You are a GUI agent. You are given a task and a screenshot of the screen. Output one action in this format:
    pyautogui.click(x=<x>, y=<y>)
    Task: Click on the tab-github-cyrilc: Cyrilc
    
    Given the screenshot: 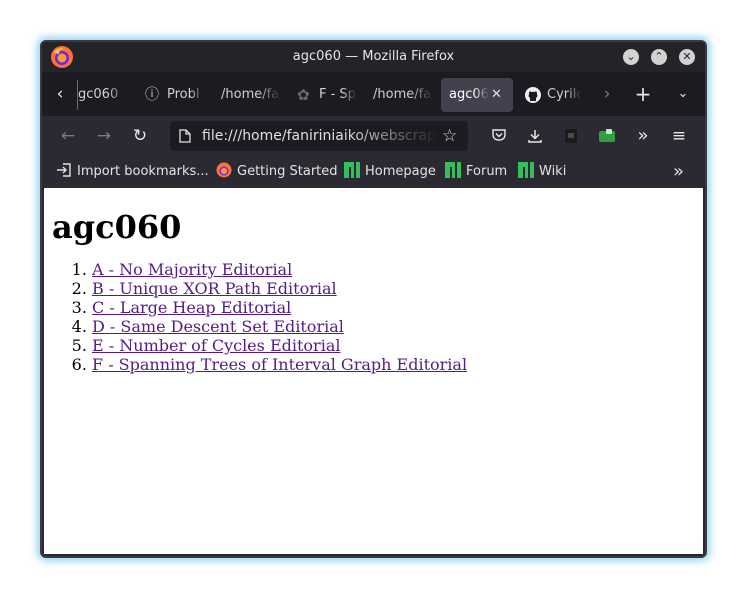 What is the action you would take?
    pyautogui.click(x=553, y=95)
    